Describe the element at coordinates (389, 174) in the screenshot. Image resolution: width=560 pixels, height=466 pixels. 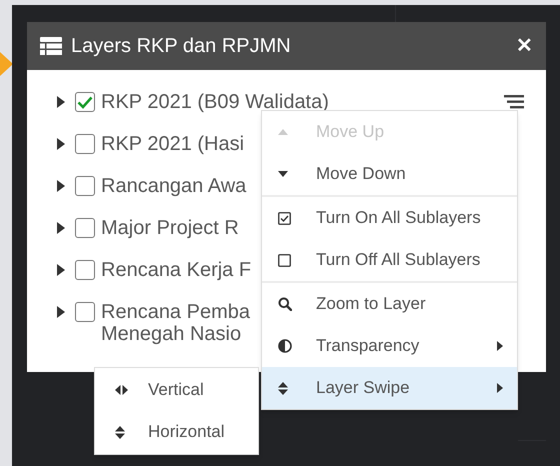
I see `menu-item: Move Down` at that location.